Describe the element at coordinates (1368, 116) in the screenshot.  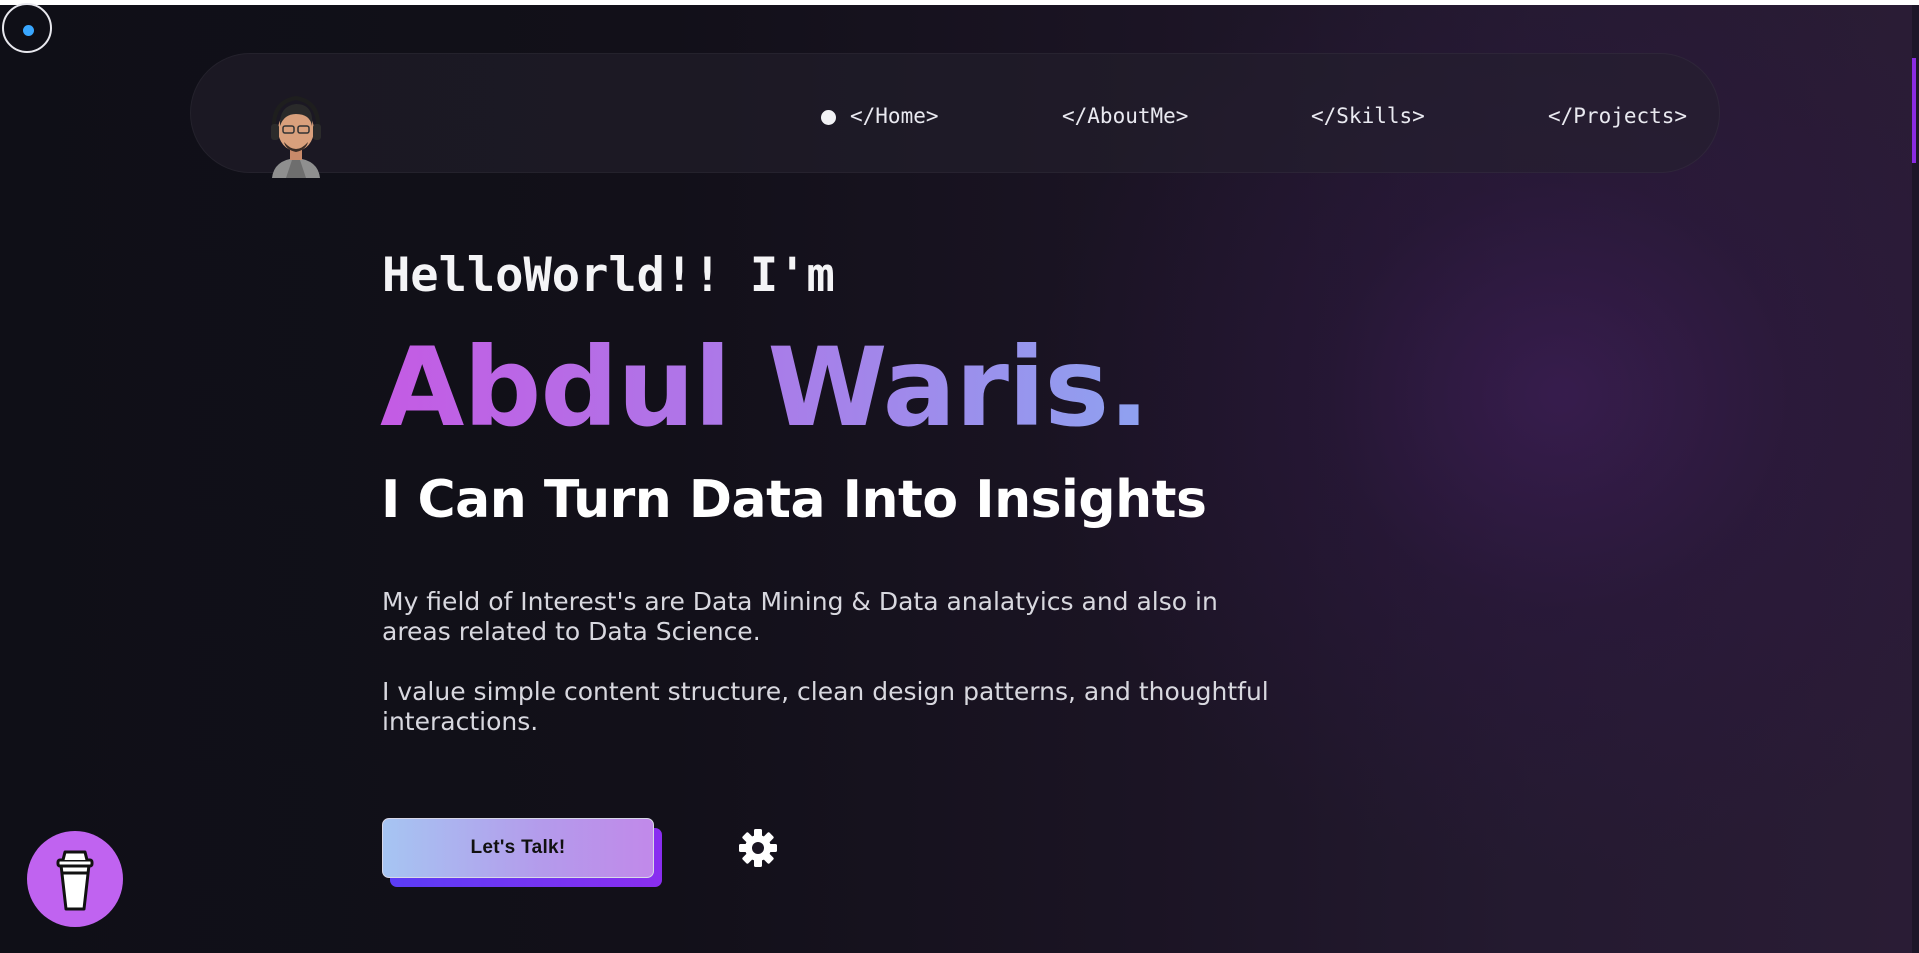
I see `nav-item-skills: </Skills>` at that location.